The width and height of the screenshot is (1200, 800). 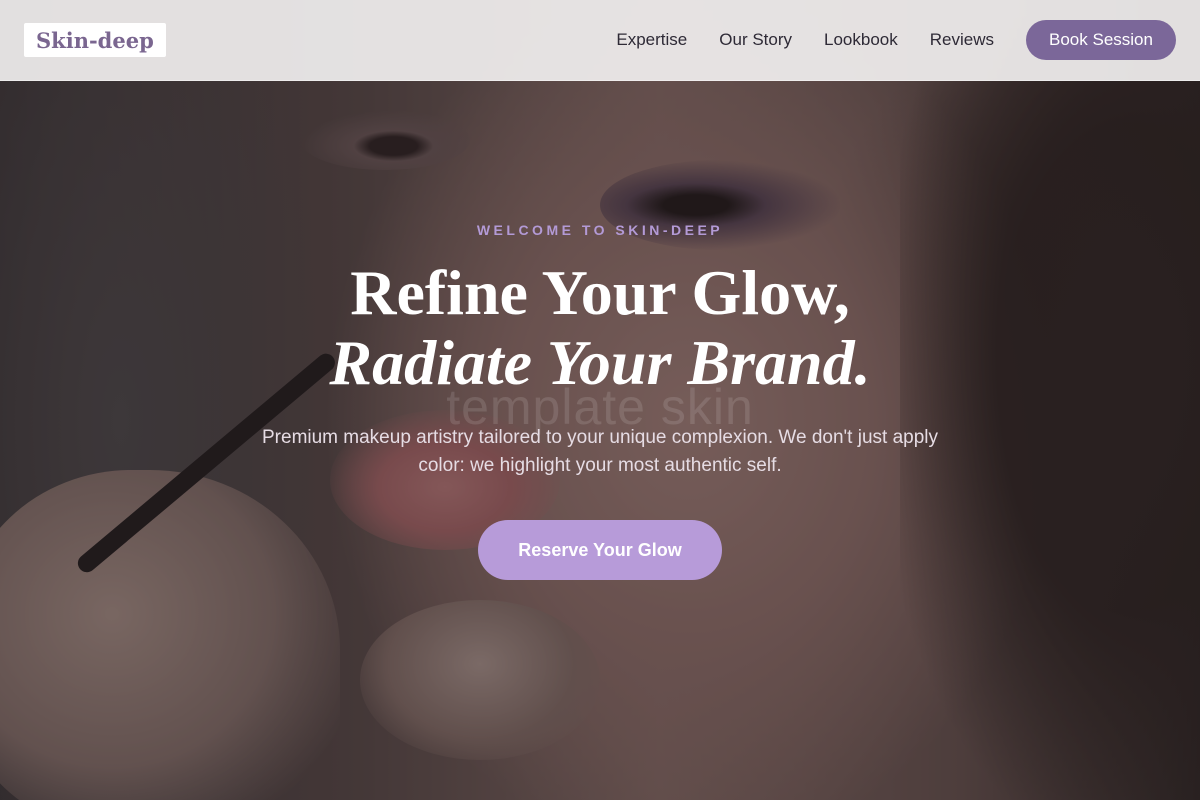 I want to click on nav-link-expertise: Expertise, so click(x=651, y=40).